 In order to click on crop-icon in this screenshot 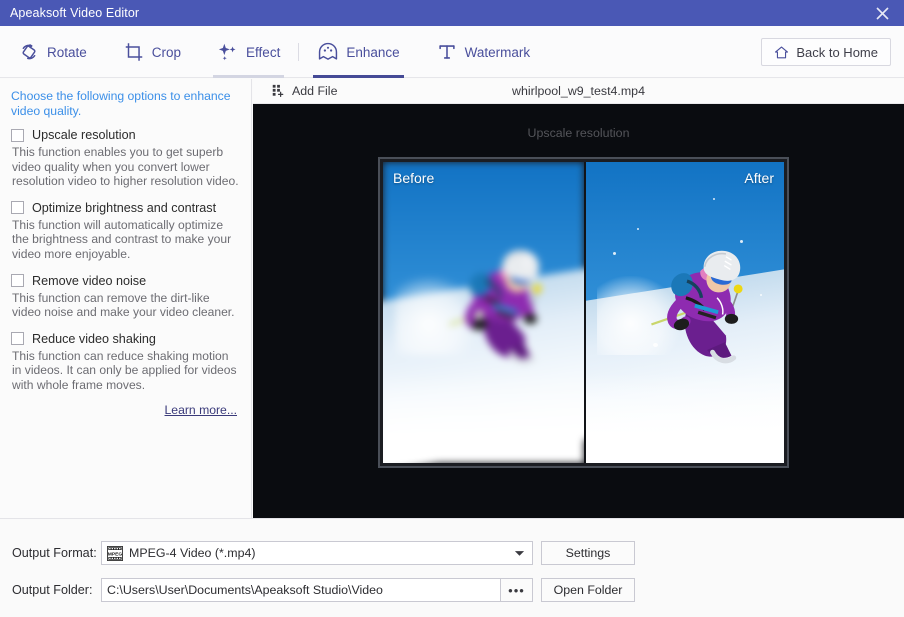, I will do `click(134, 52)`.